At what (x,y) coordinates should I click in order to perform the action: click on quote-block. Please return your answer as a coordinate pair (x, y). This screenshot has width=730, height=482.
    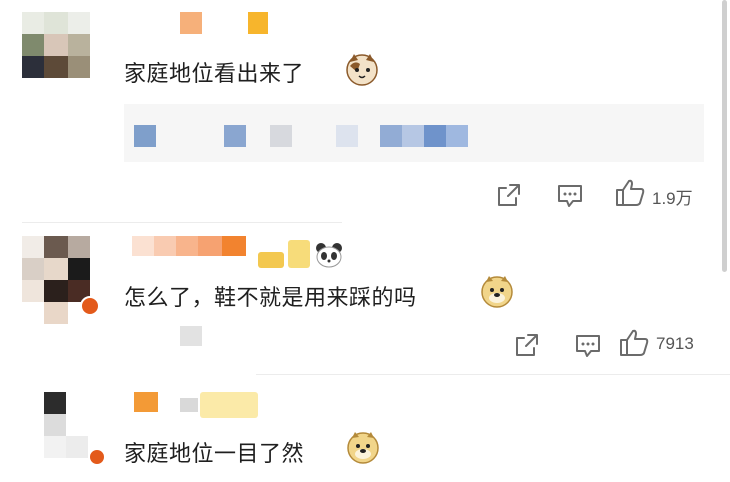
    Looking at the image, I should click on (414, 133).